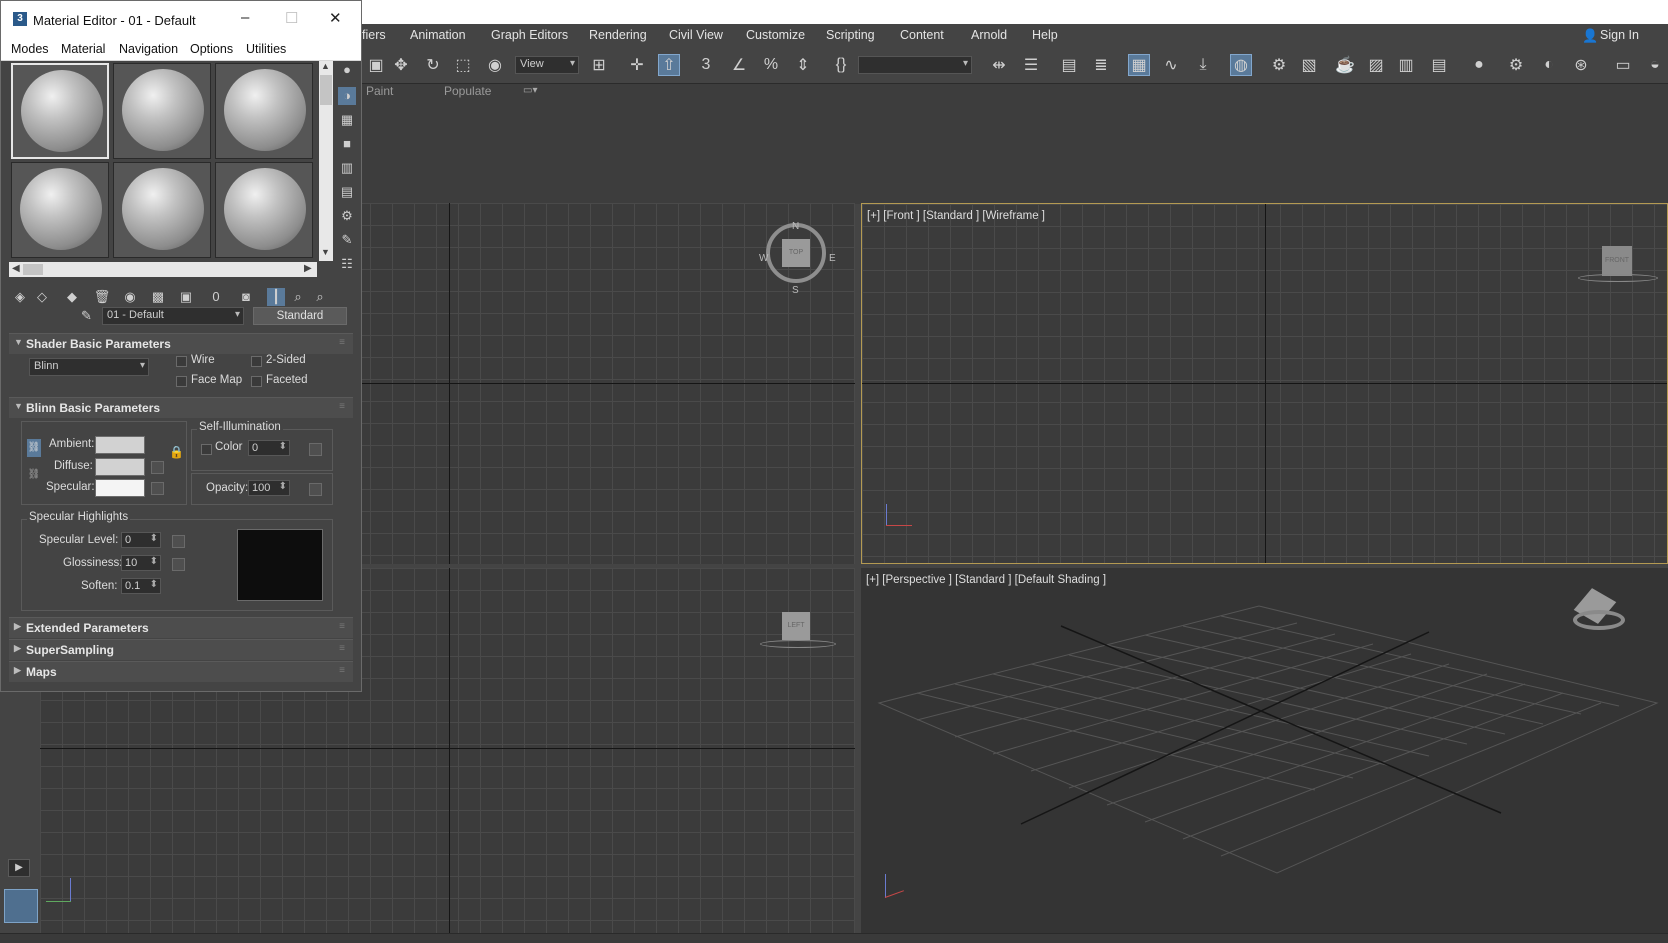  Describe the element at coordinates (347, 96) in the screenshot. I see `backlight-icon: ◑` at that location.